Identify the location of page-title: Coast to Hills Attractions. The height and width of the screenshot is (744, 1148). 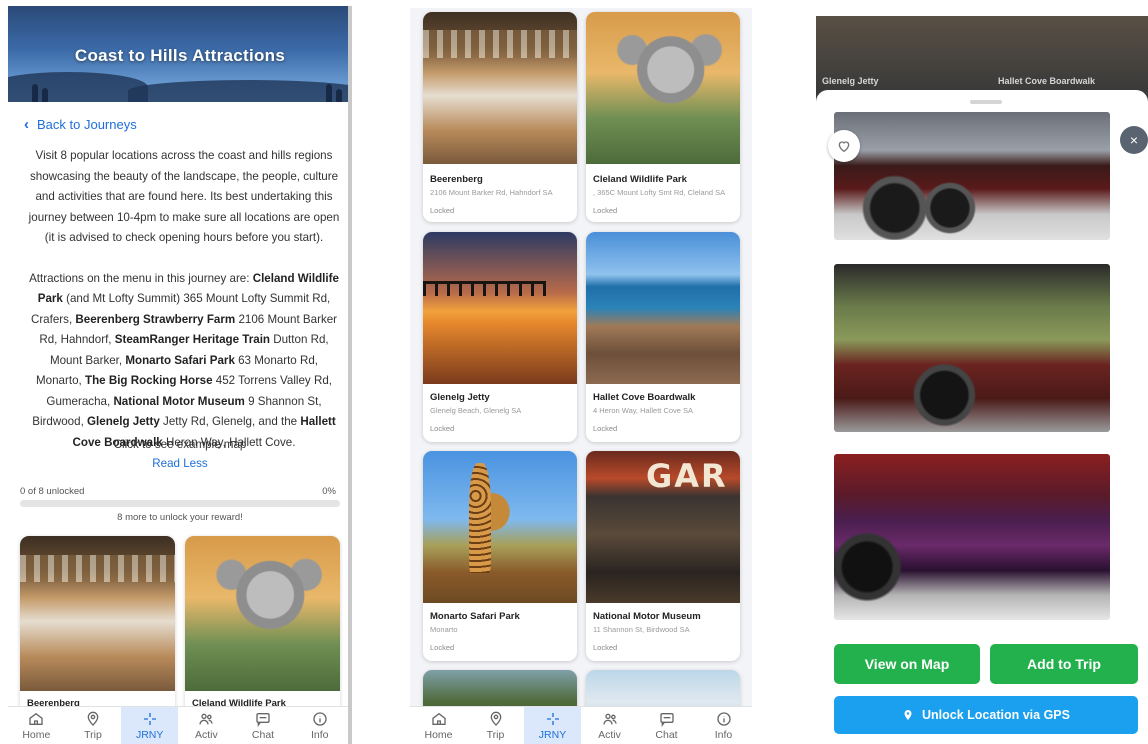
(180, 55).